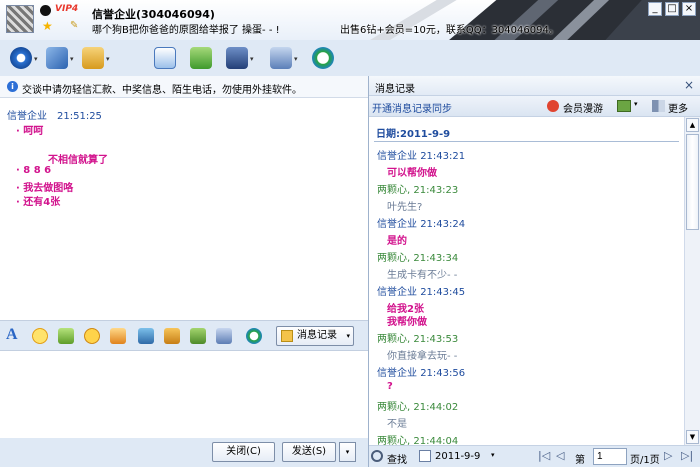 Image resolution: width=700 pixels, height=467 pixels. Describe the element at coordinates (457, 456) in the screenshot. I see `date-selector: 2011-9-9` at that location.